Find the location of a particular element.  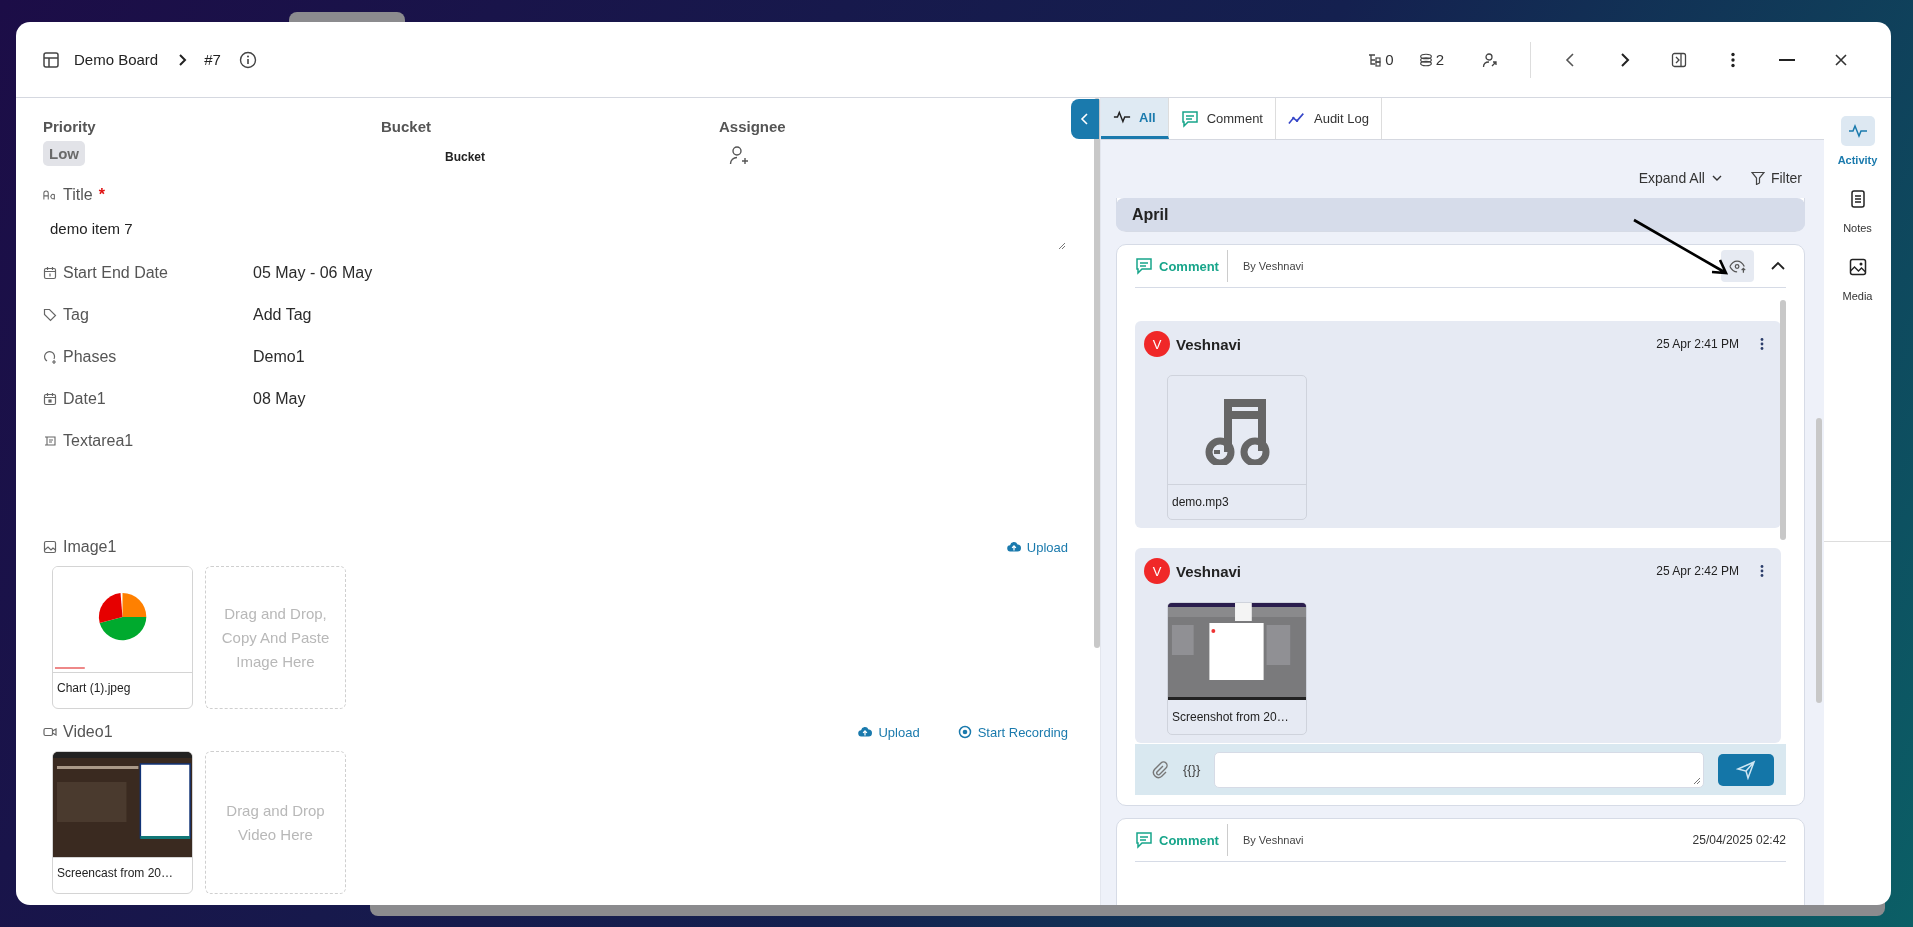

record-icon is located at coordinates (964, 732).